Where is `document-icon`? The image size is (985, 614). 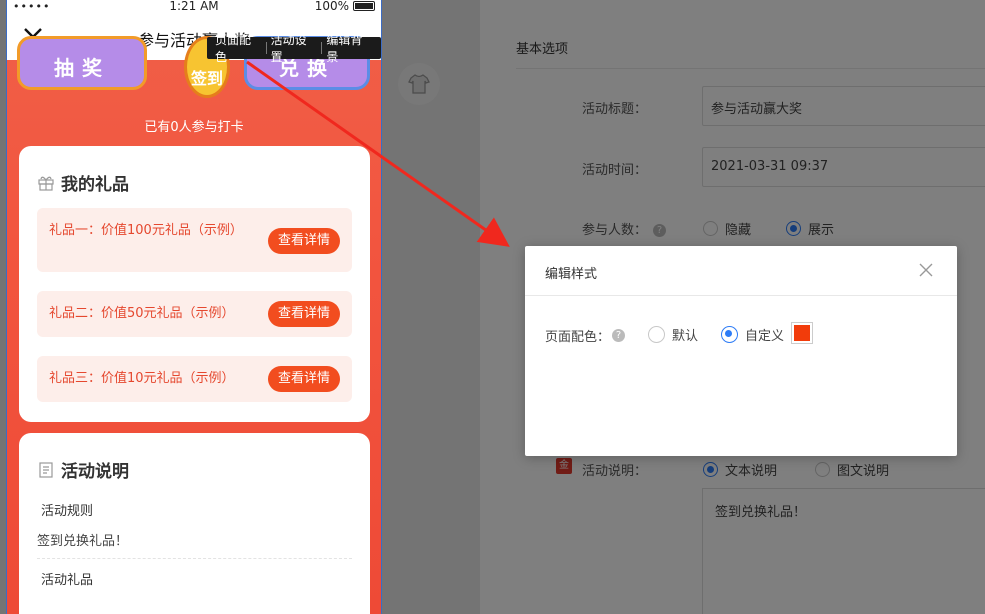 document-icon is located at coordinates (46, 469).